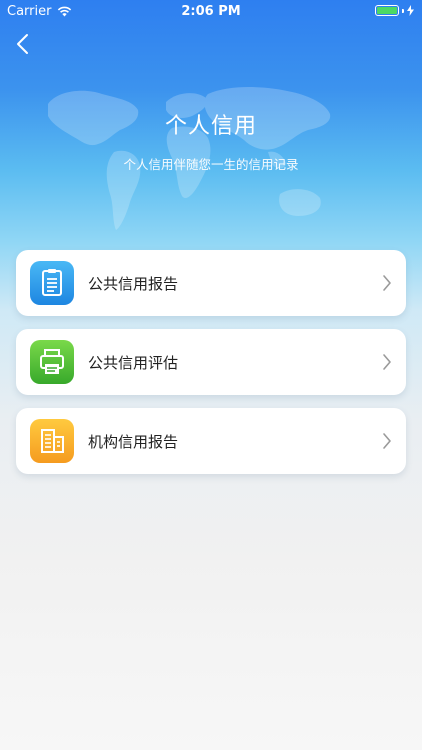  What do you see at coordinates (133, 363) in the screenshot?
I see `menu-item-label: 公共信用评估` at bounding box center [133, 363].